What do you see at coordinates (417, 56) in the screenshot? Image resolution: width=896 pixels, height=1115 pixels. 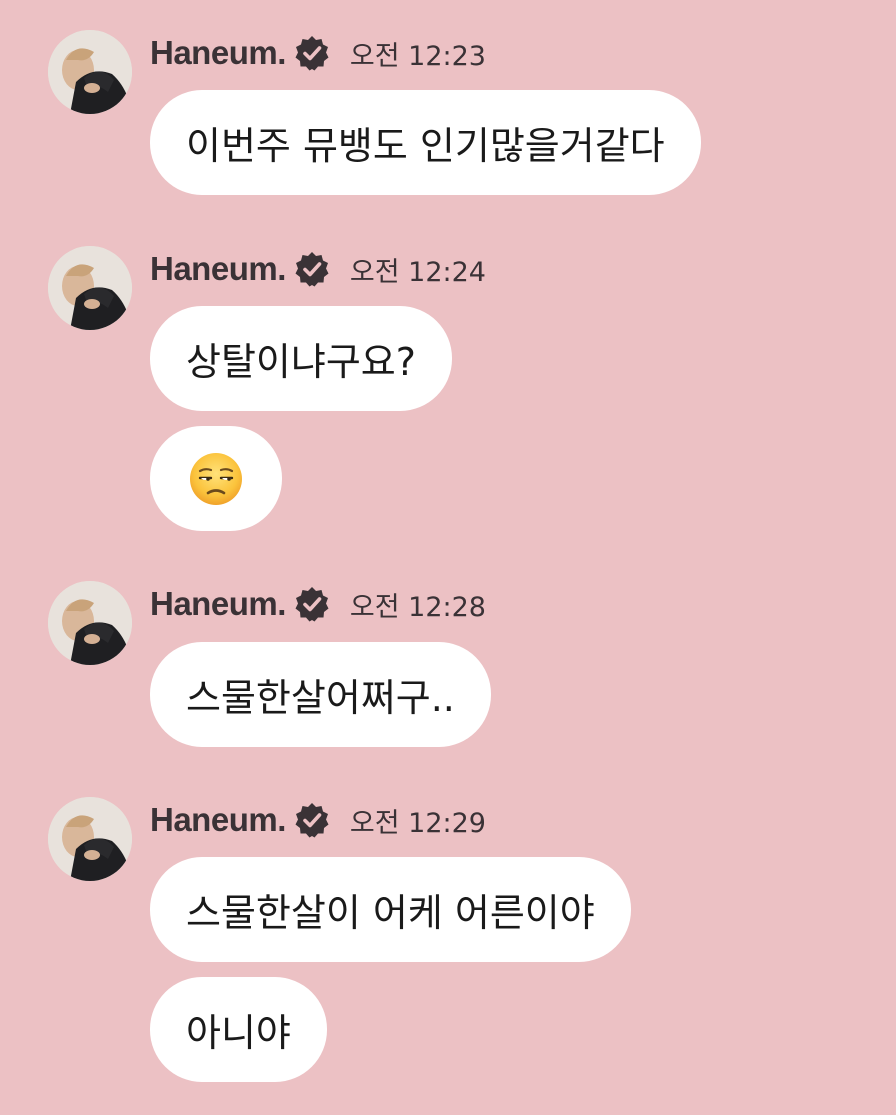 I see `timestamp: 오전 12:23` at bounding box center [417, 56].